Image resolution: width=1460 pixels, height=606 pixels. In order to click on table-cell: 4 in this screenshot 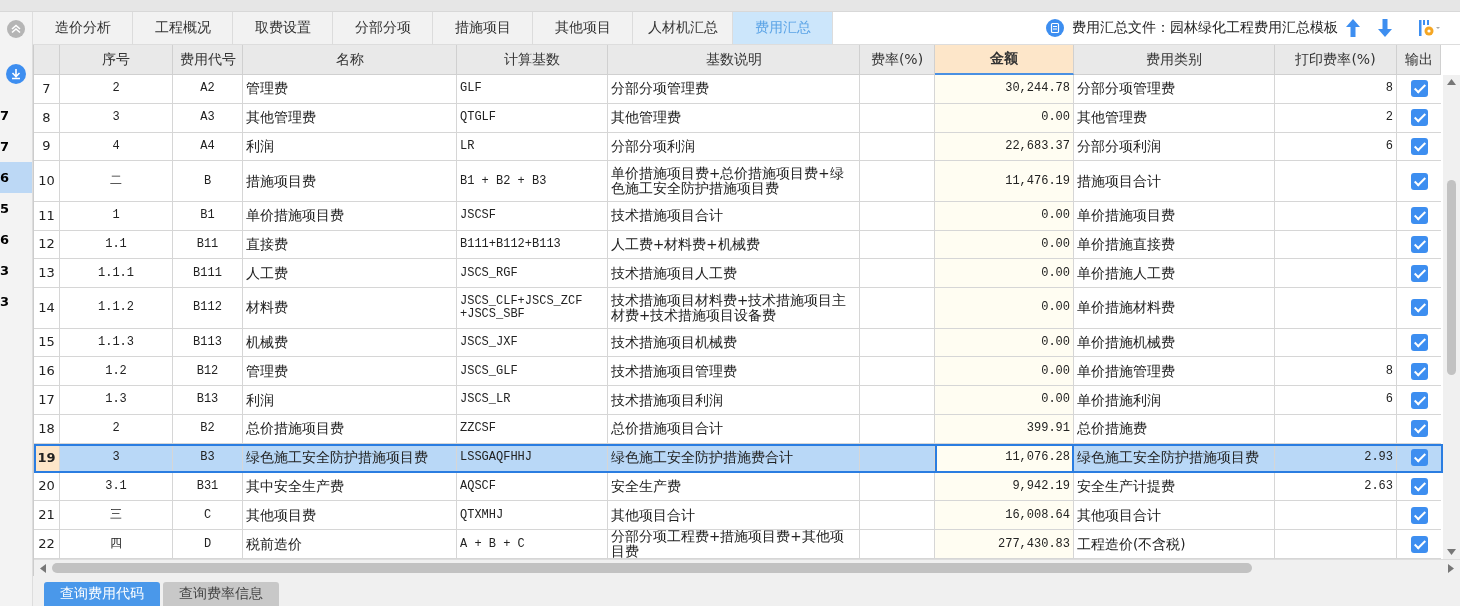, I will do `click(116, 147)`.